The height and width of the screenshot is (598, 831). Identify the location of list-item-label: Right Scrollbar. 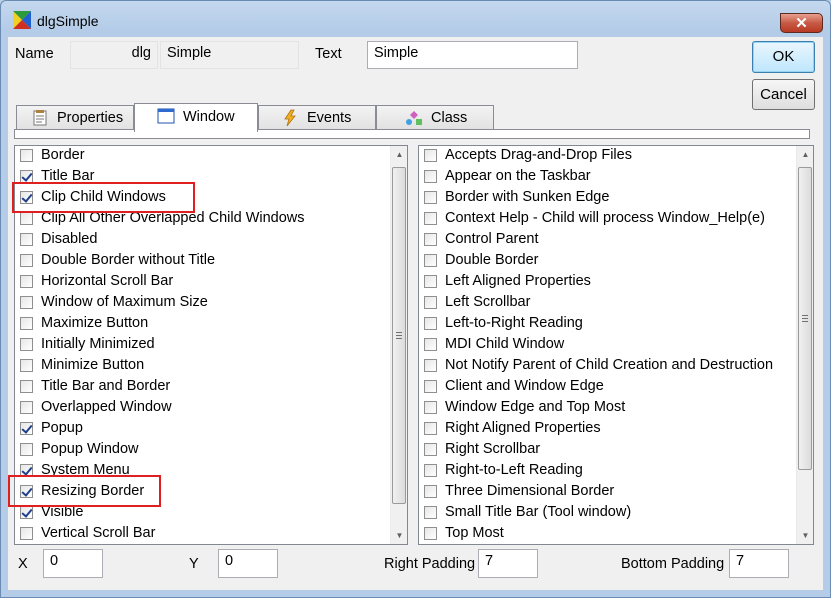
(493, 449).